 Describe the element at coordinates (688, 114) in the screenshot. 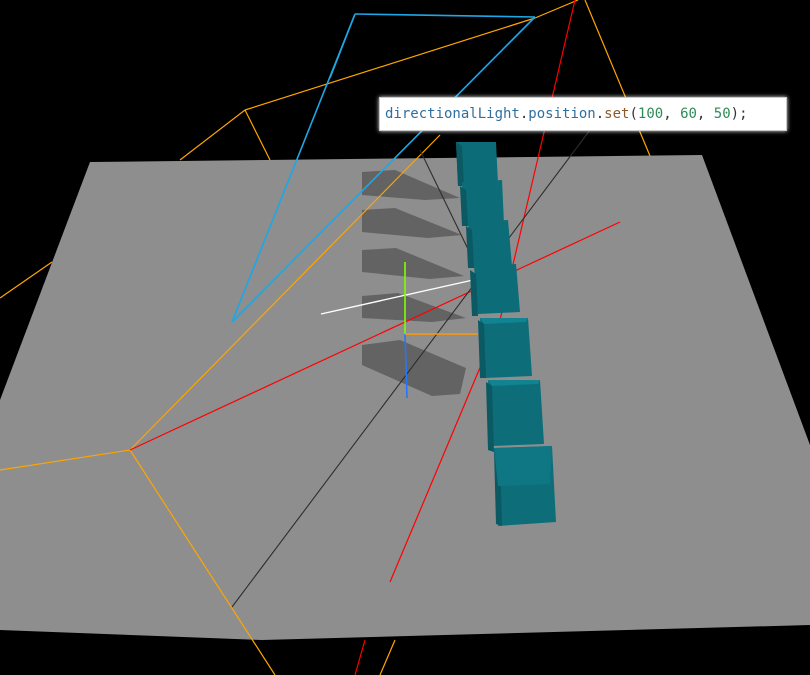

I see `code-arg-y: 60` at that location.